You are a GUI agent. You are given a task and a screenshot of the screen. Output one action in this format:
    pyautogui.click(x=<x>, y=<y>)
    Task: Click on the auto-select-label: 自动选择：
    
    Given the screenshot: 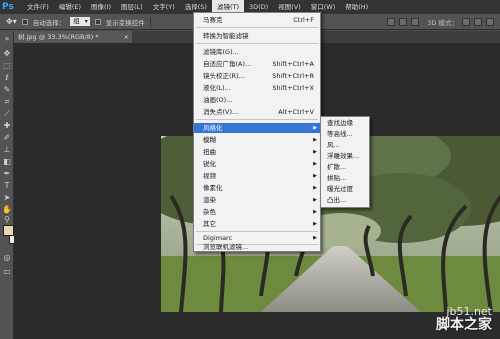 What is the action you would take?
    pyautogui.click(x=49, y=22)
    